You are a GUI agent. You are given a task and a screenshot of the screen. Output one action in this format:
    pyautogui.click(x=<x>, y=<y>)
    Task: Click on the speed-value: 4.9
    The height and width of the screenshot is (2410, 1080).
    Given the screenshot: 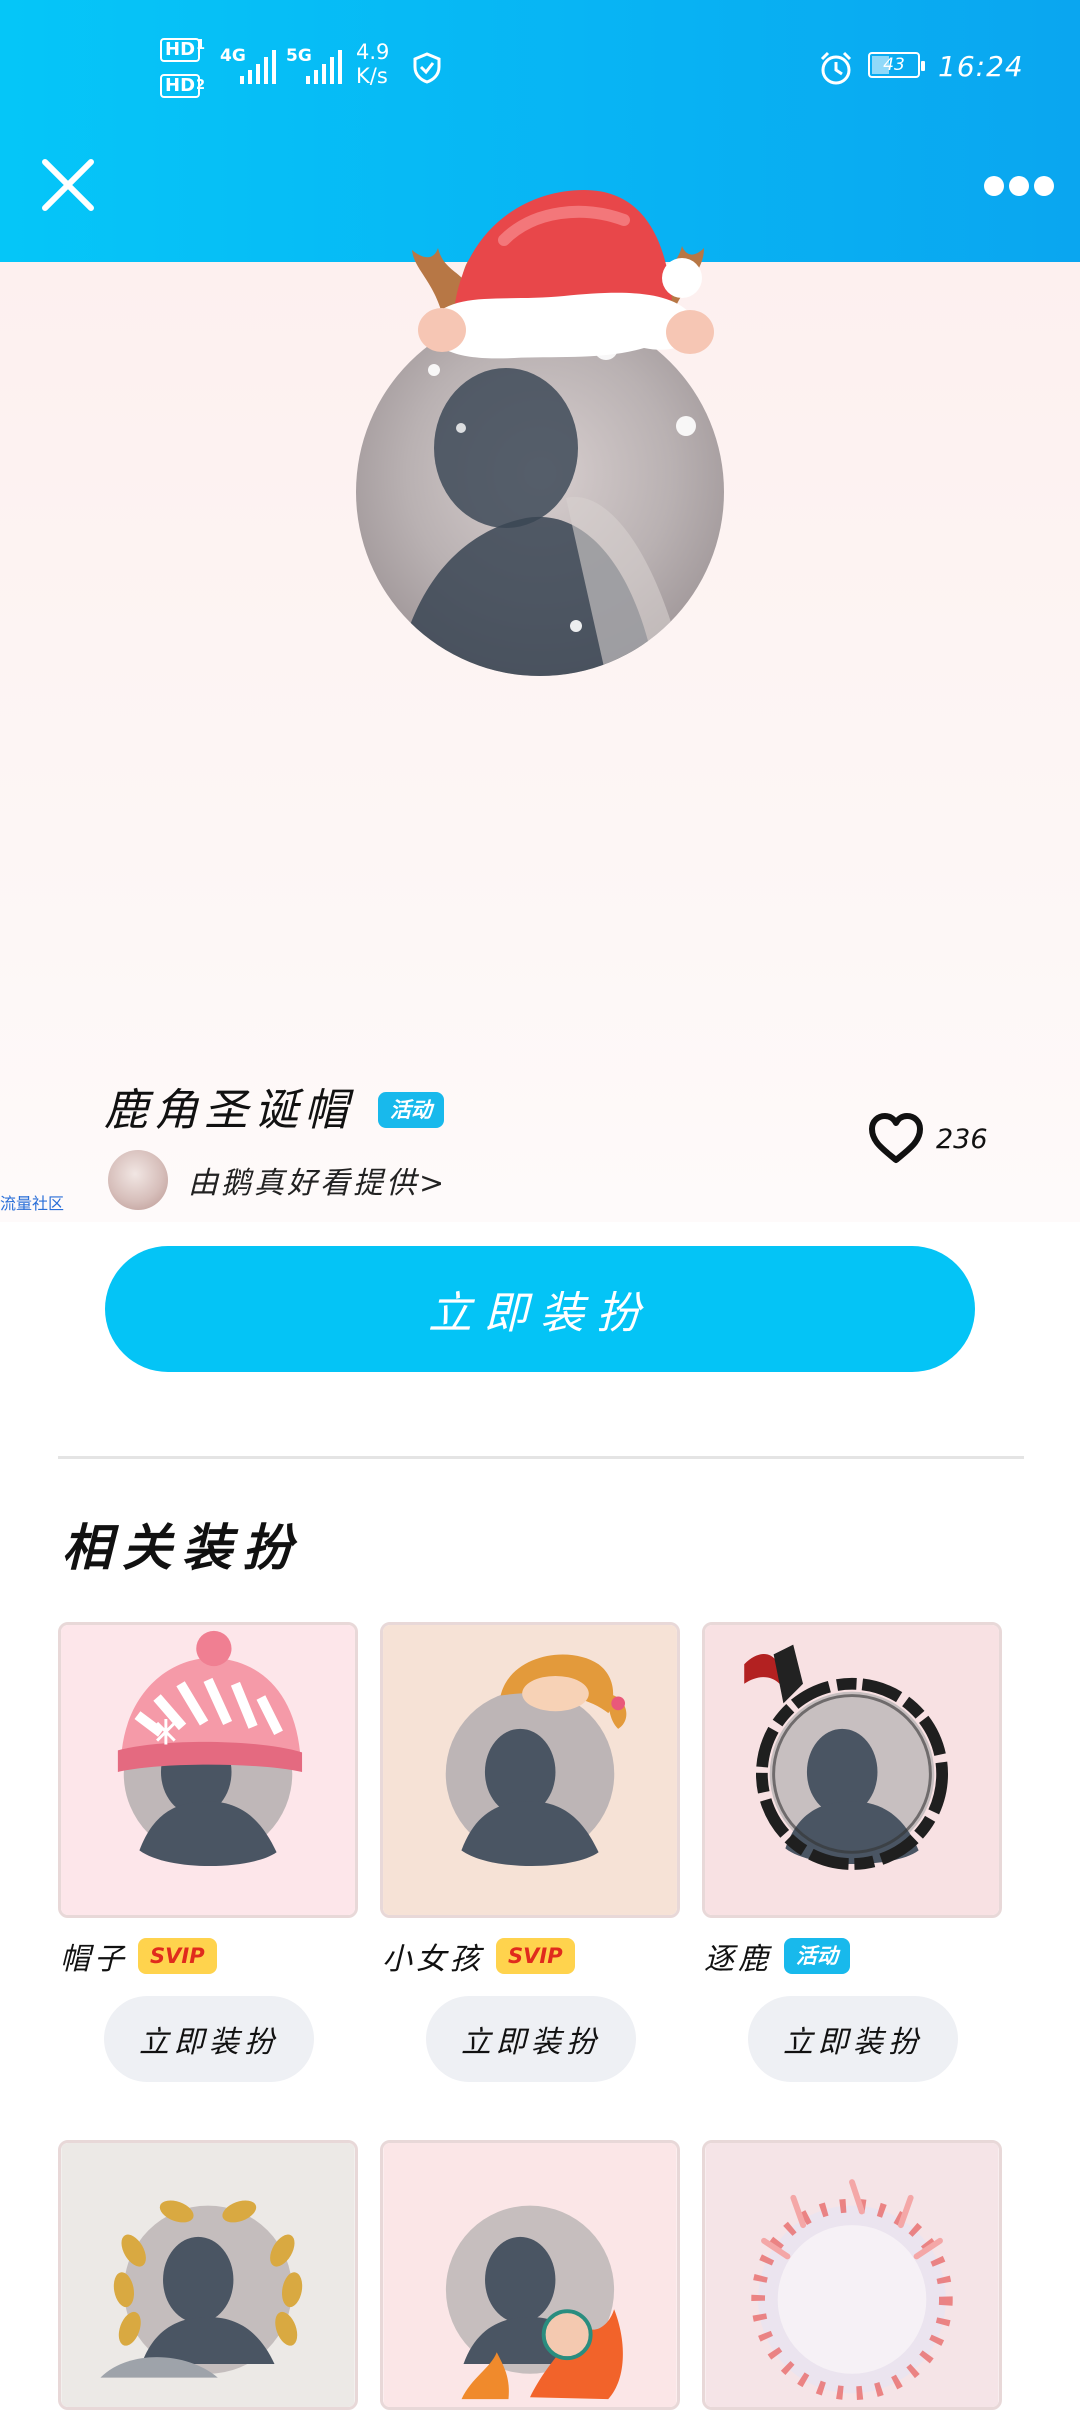 What is the action you would take?
    pyautogui.click(x=373, y=52)
    